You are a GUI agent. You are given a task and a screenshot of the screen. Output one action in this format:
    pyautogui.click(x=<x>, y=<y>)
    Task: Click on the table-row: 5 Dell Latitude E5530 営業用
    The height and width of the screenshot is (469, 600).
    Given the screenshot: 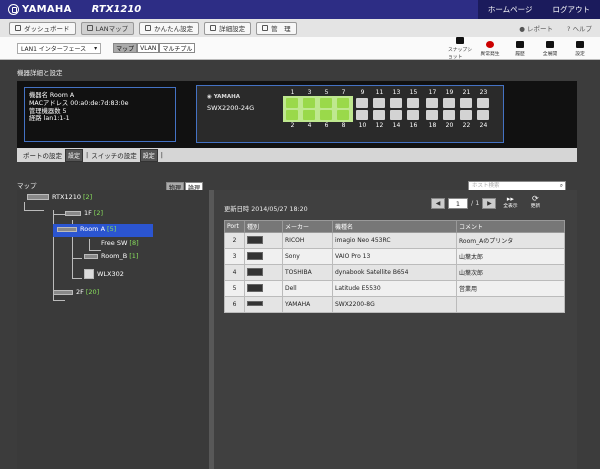 What is the action you would take?
    pyautogui.click(x=394, y=288)
    